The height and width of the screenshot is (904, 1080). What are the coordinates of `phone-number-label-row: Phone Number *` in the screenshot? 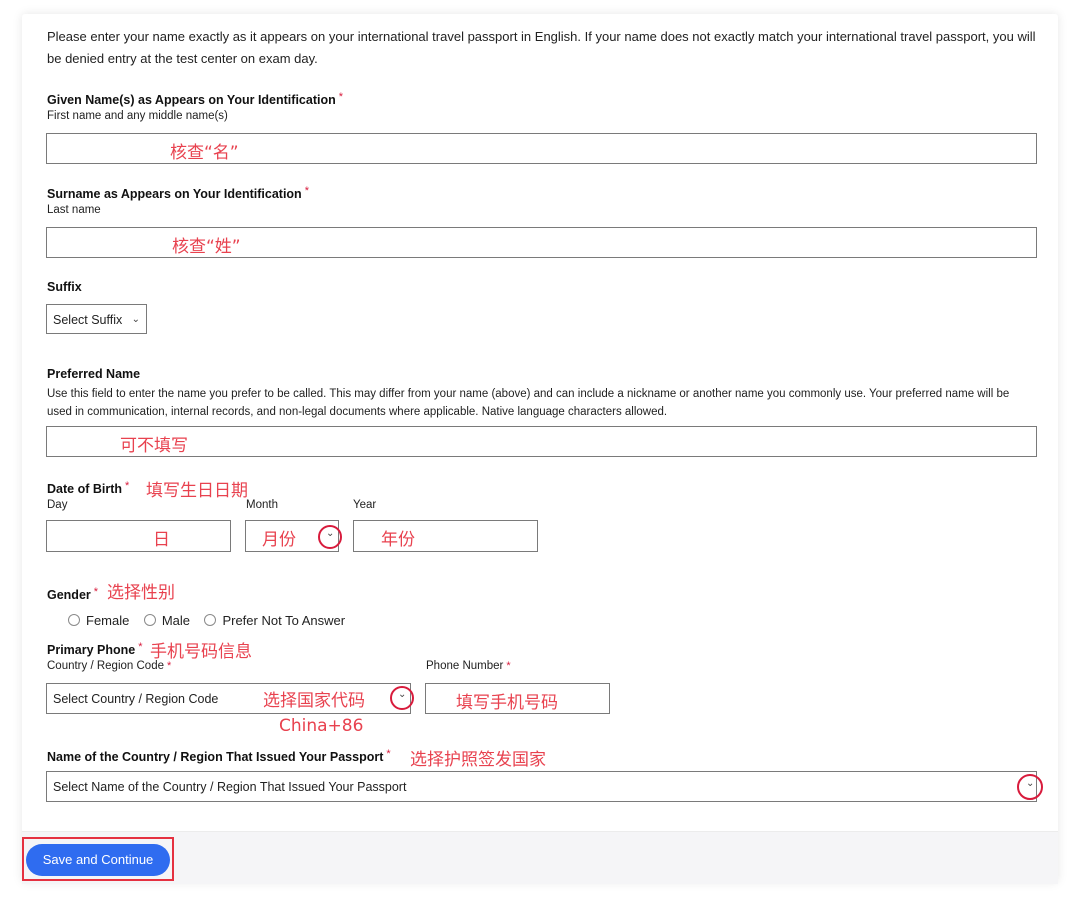 It's located at (468, 666).